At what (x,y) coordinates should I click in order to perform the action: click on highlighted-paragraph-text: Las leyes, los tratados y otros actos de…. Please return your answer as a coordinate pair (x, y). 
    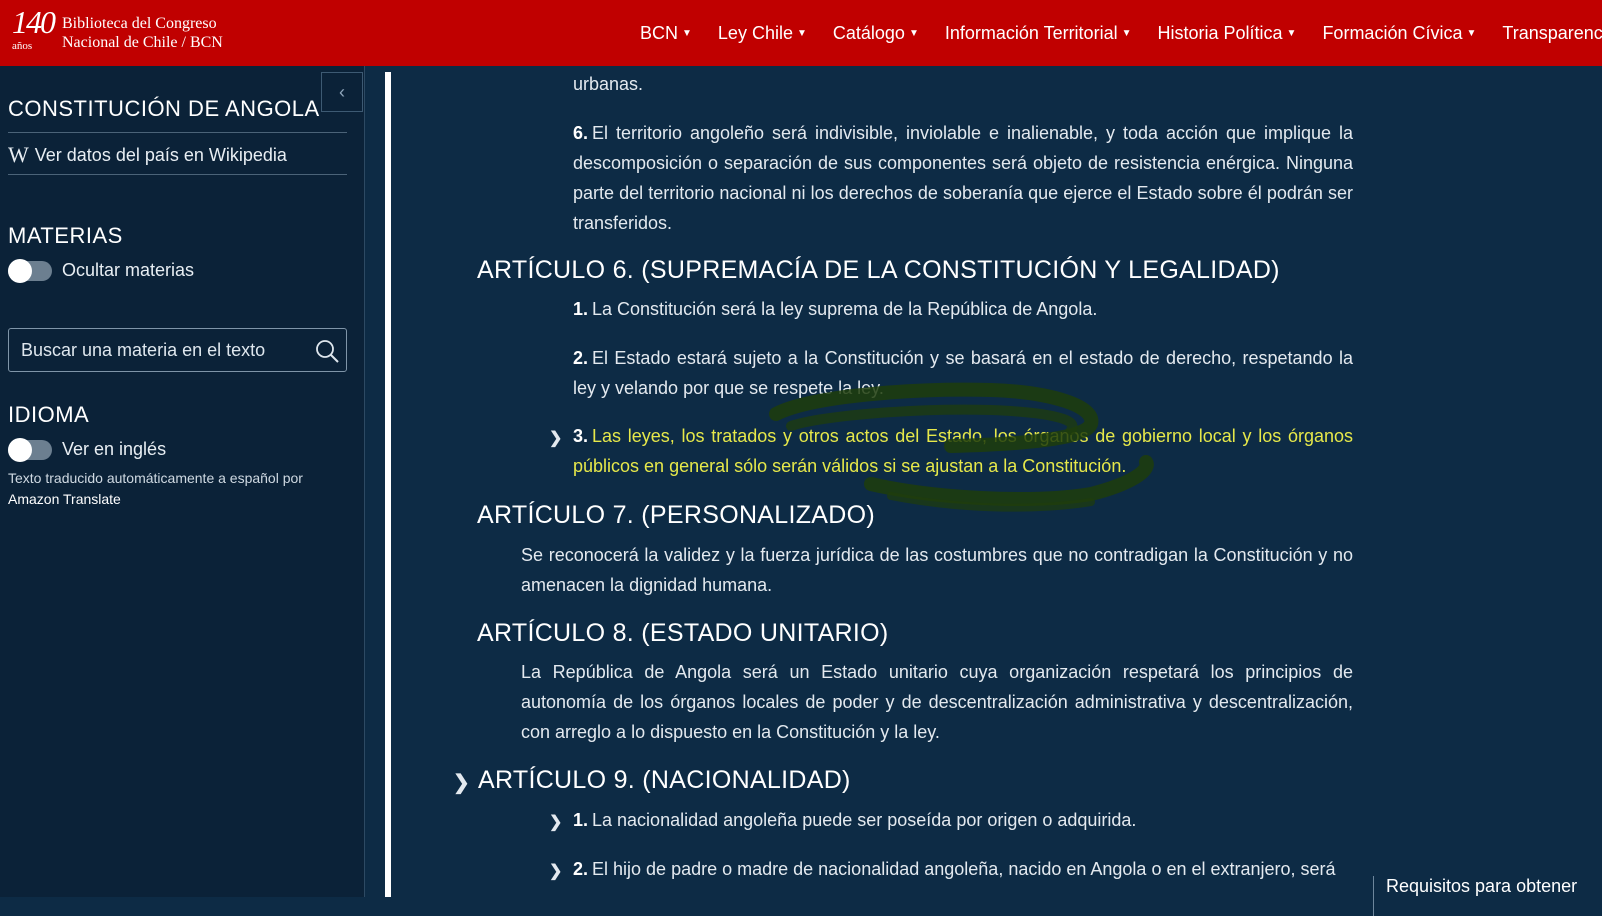
    Looking at the image, I should click on (963, 451).